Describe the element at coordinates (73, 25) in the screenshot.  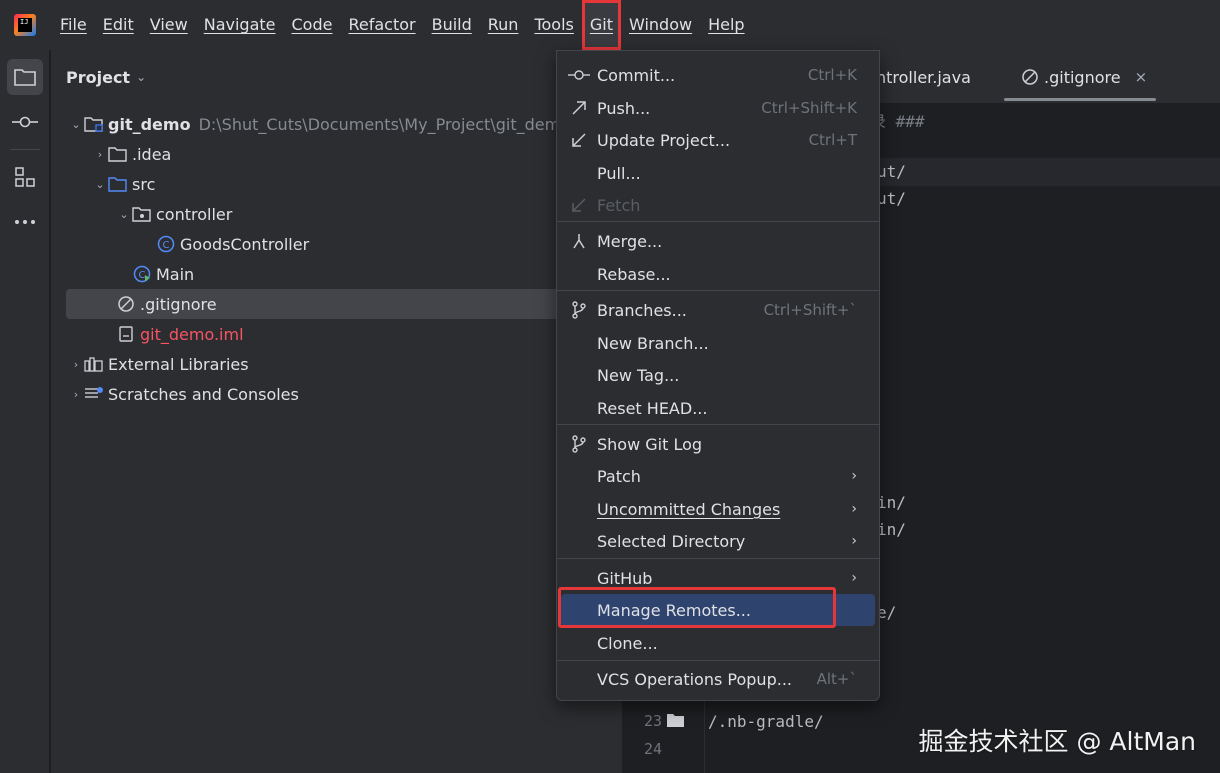
I see `menu-file: File` at that location.